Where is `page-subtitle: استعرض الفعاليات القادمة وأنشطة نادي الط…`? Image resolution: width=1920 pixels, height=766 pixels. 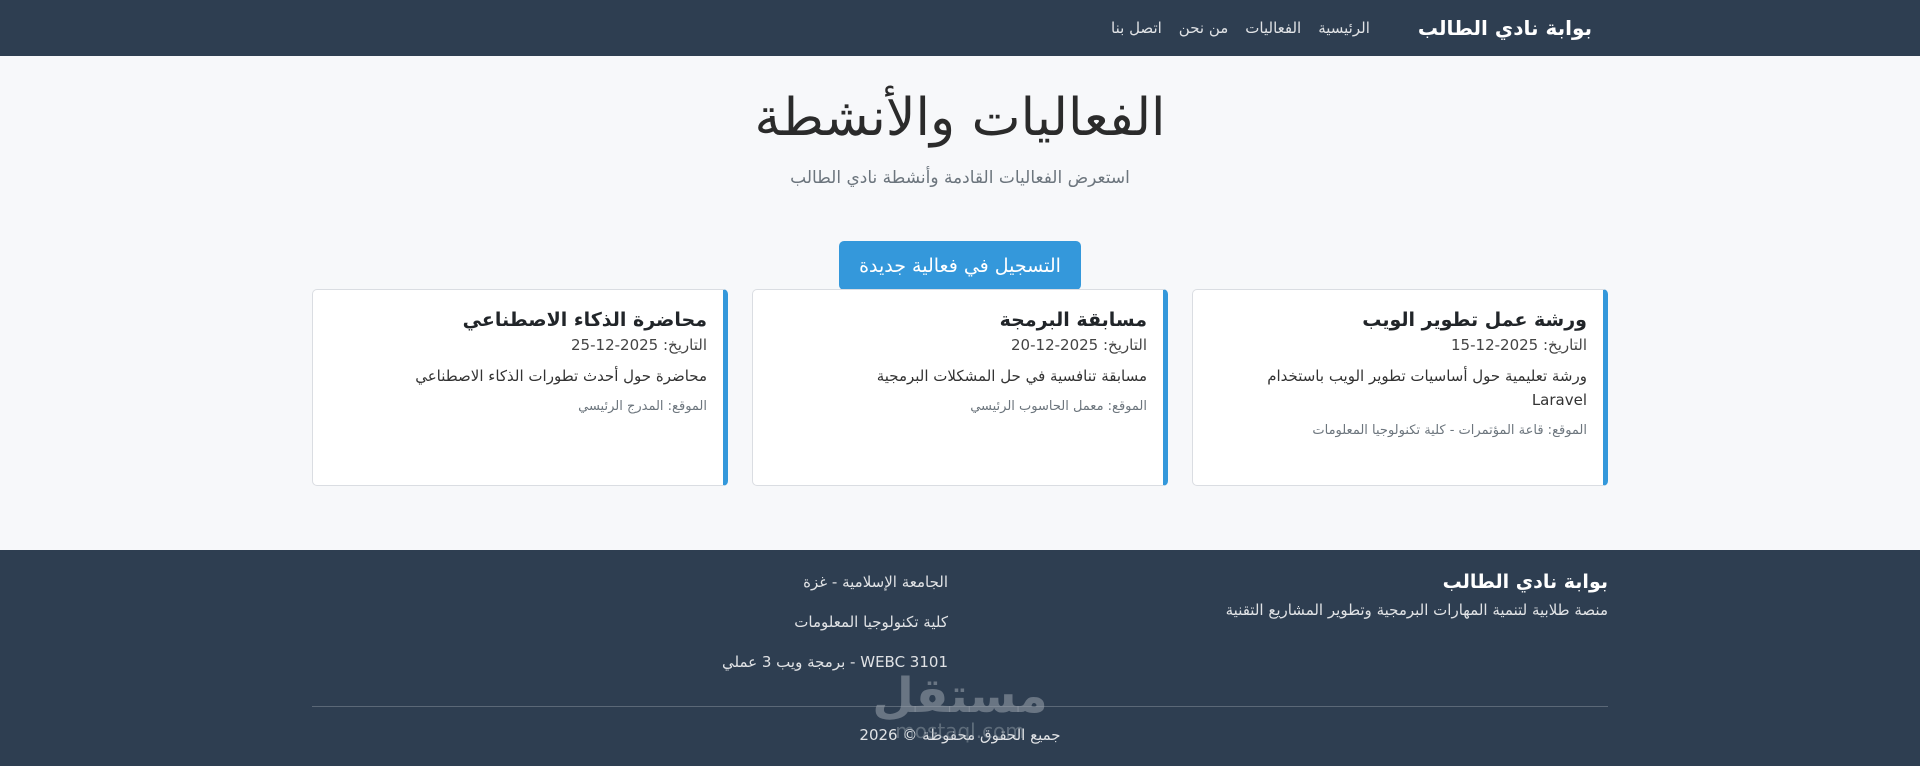
page-subtitle: استعرض الفعاليات القادمة وأنشطة نادي الط… is located at coordinates (960, 178).